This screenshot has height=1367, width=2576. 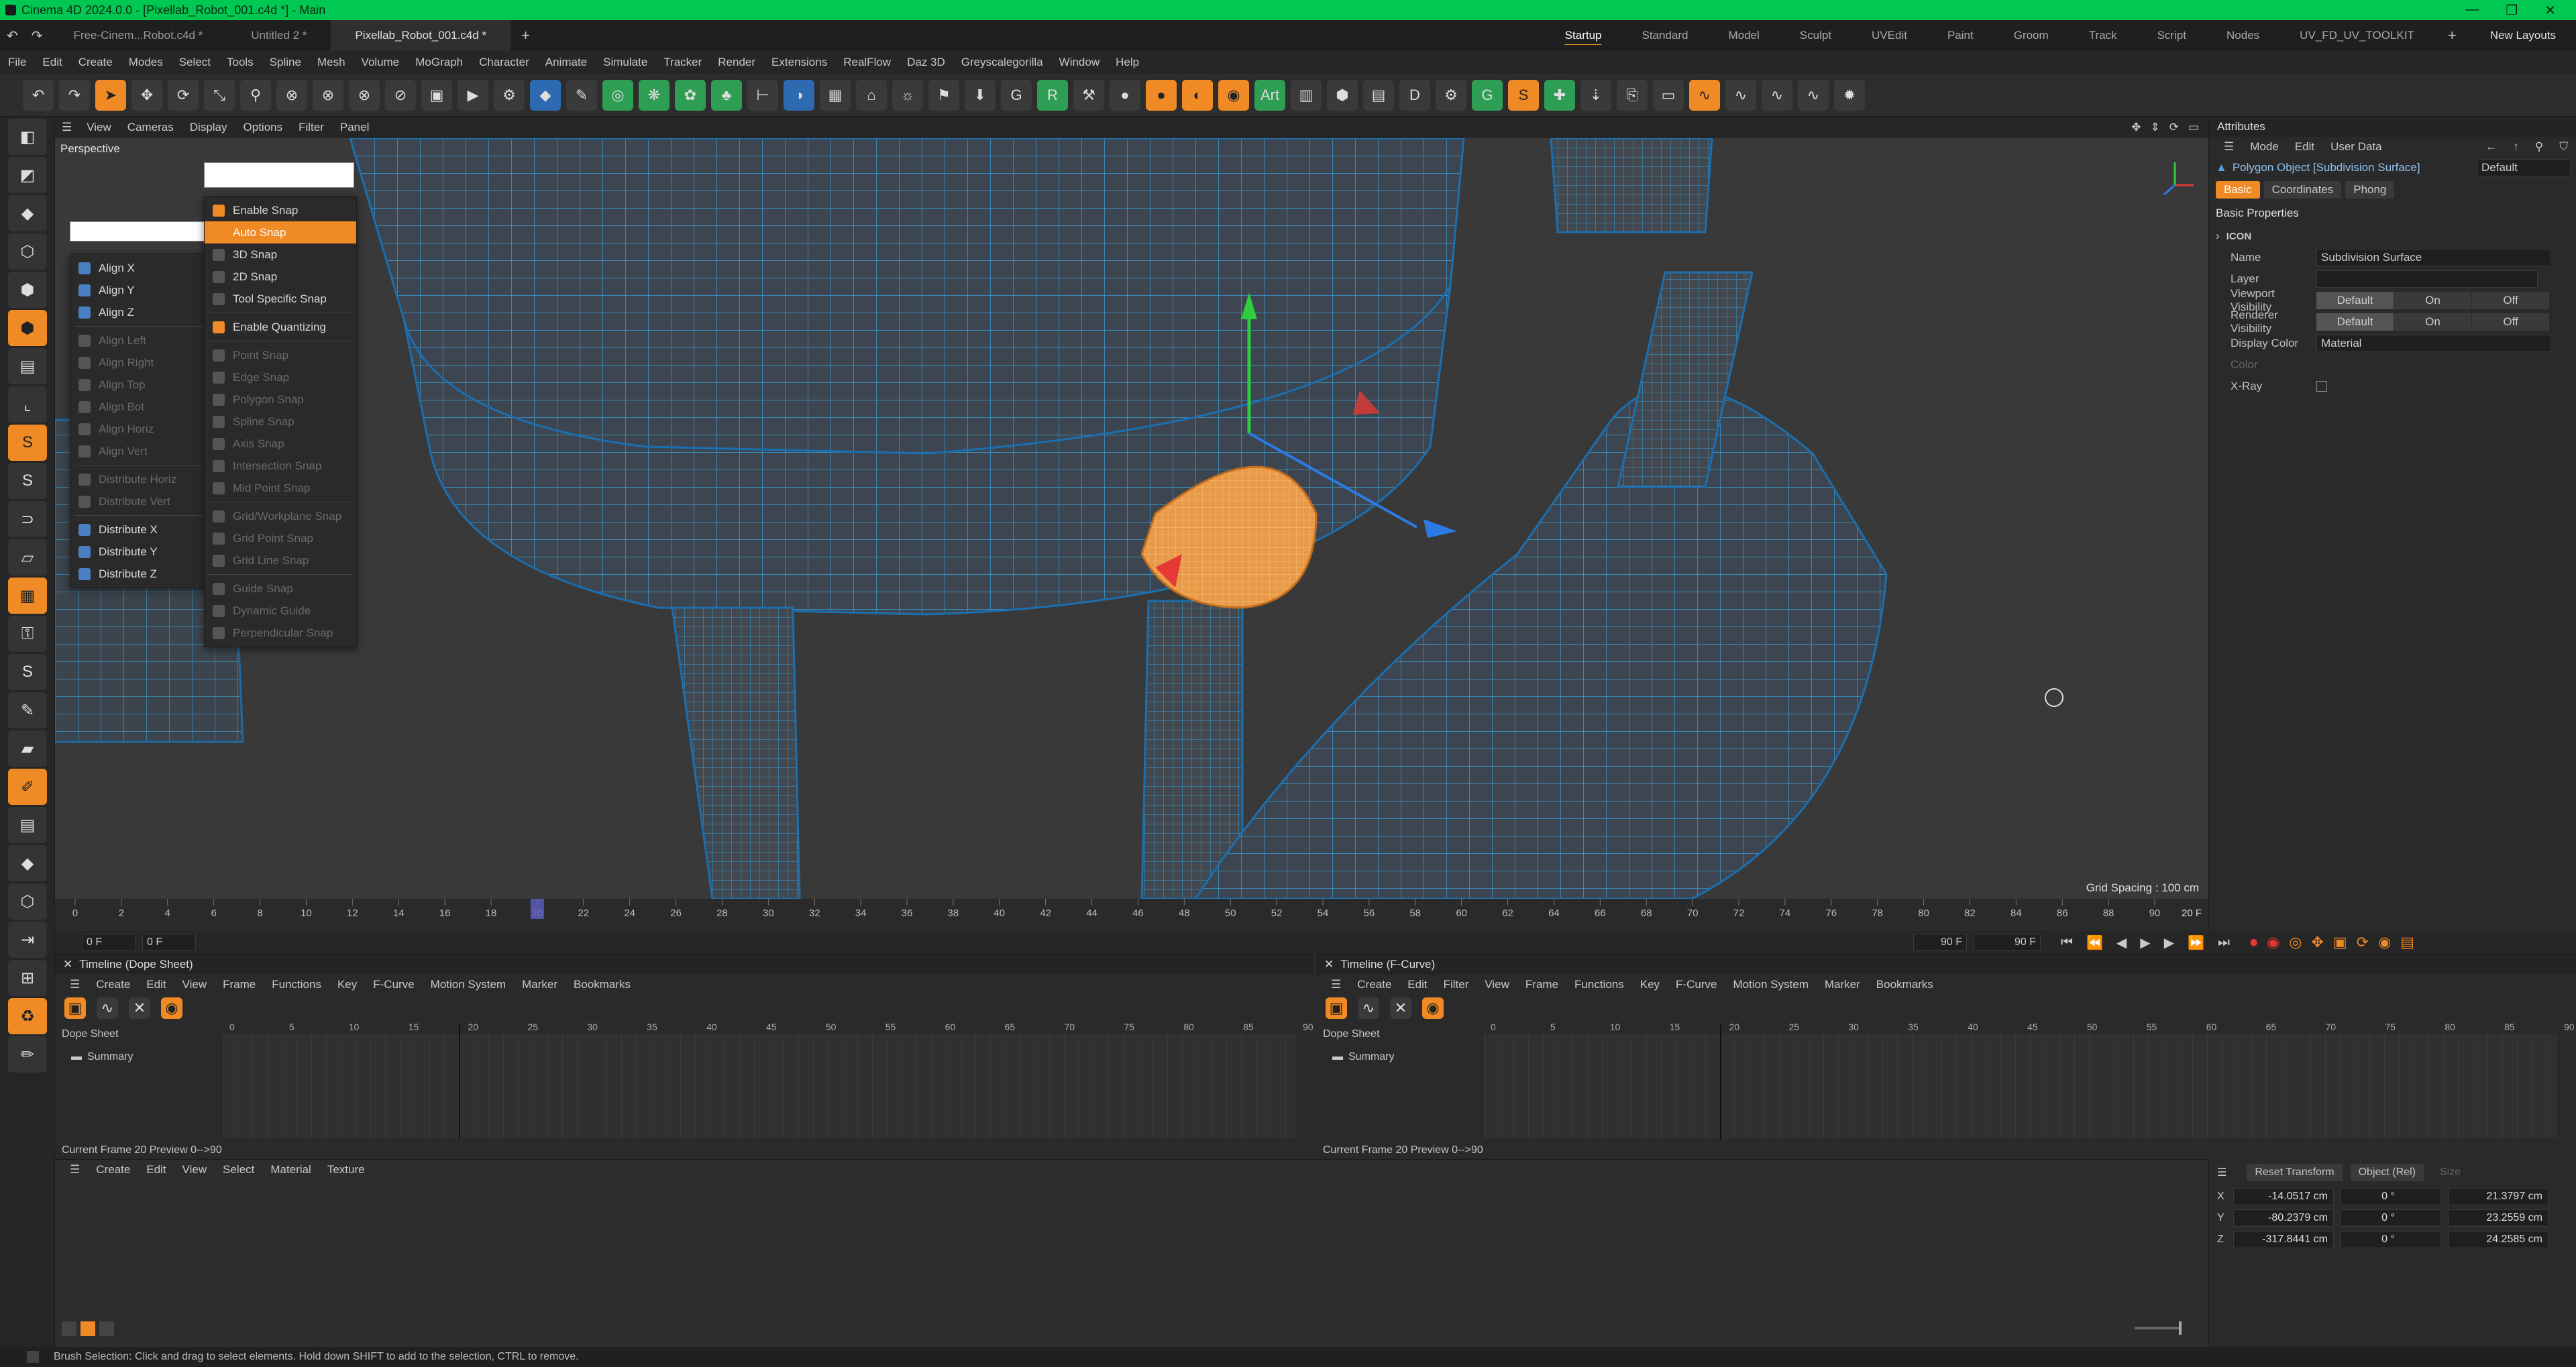 What do you see at coordinates (1125, 95) in the screenshot?
I see `material-ball-icon: ●` at bounding box center [1125, 95].